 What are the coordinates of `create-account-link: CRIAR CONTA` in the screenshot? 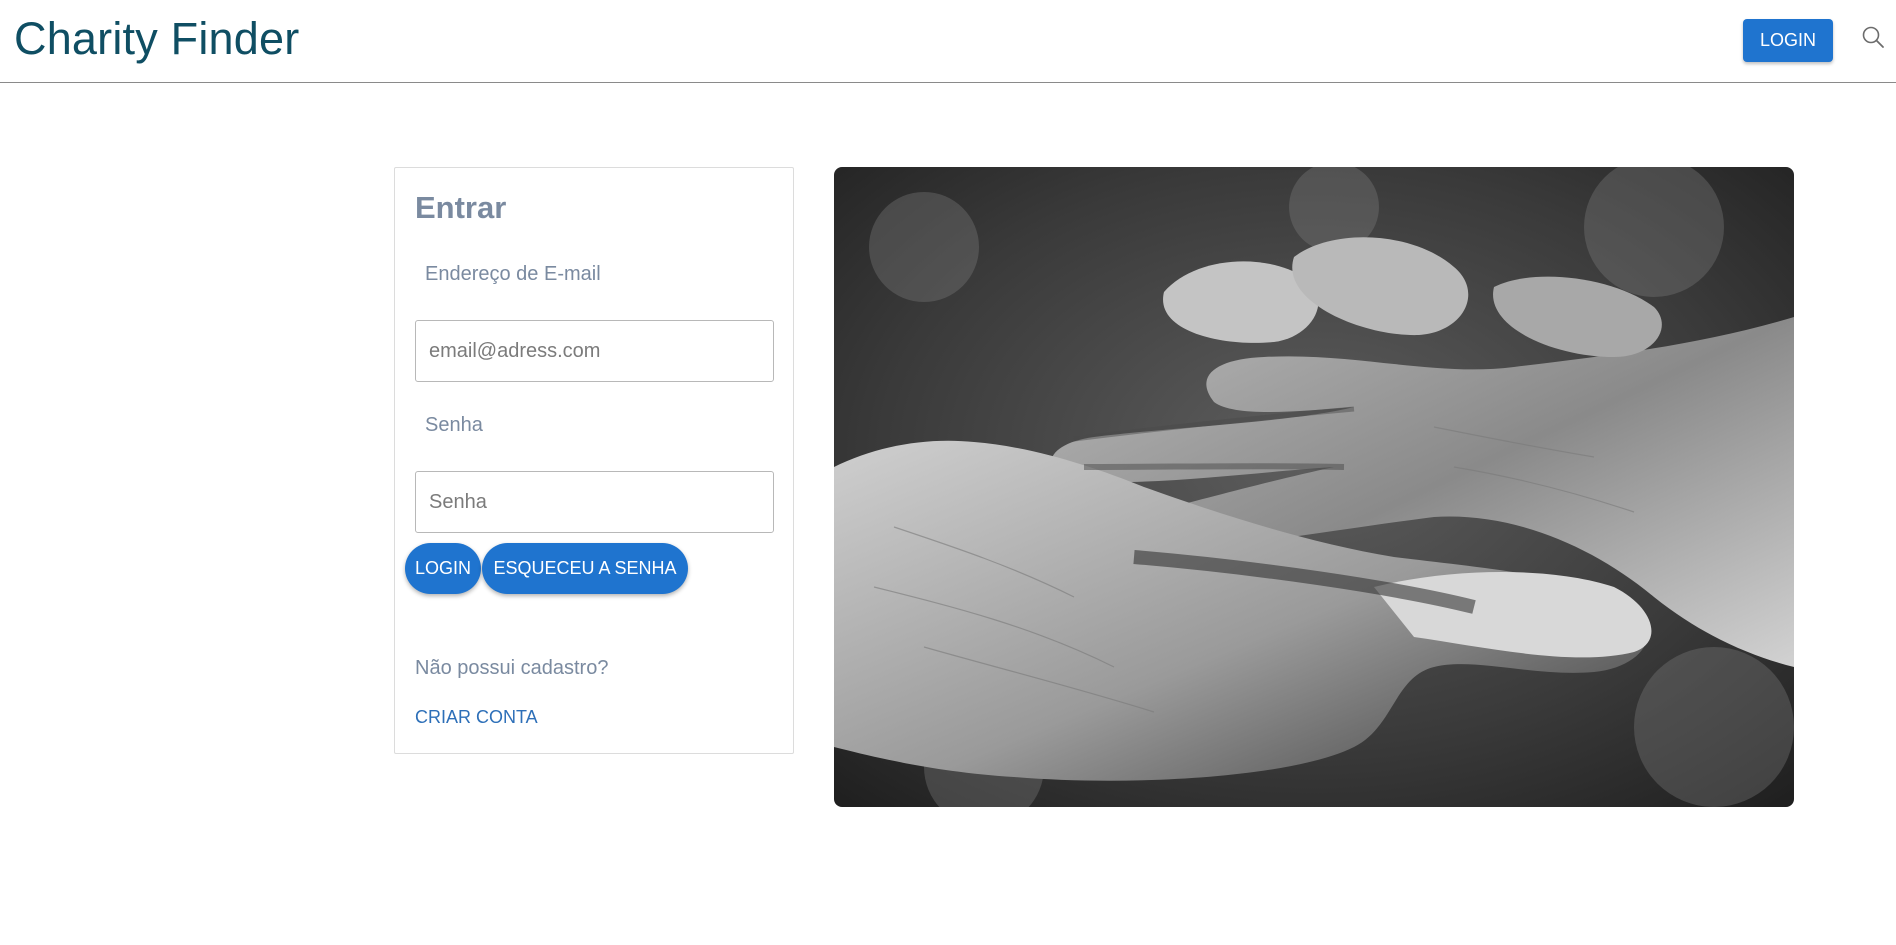 It's located at (476, 717).